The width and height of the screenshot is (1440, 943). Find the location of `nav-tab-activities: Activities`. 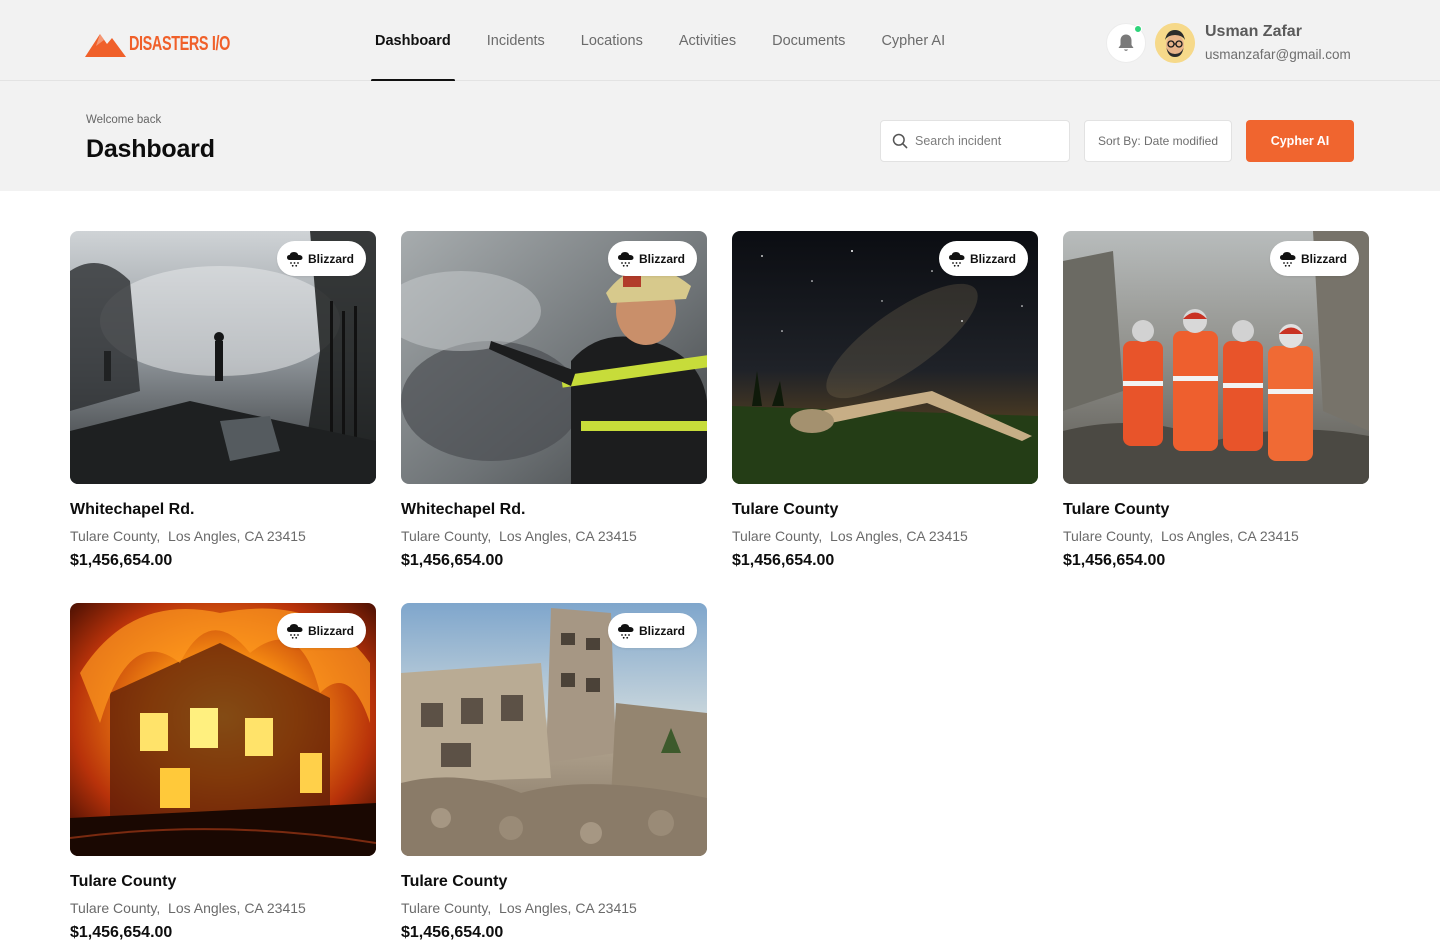

nav-tab-activities: Activities is located at coordinates (707, 40).